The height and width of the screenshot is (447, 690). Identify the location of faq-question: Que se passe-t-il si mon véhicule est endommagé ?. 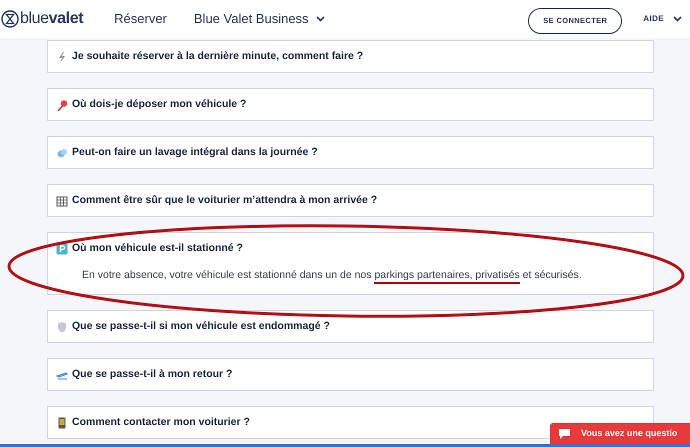
(201, 326).